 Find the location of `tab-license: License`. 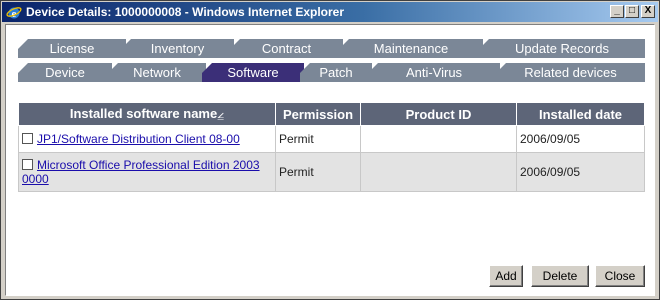

tab-license: License is located at coordinates (72, 48).